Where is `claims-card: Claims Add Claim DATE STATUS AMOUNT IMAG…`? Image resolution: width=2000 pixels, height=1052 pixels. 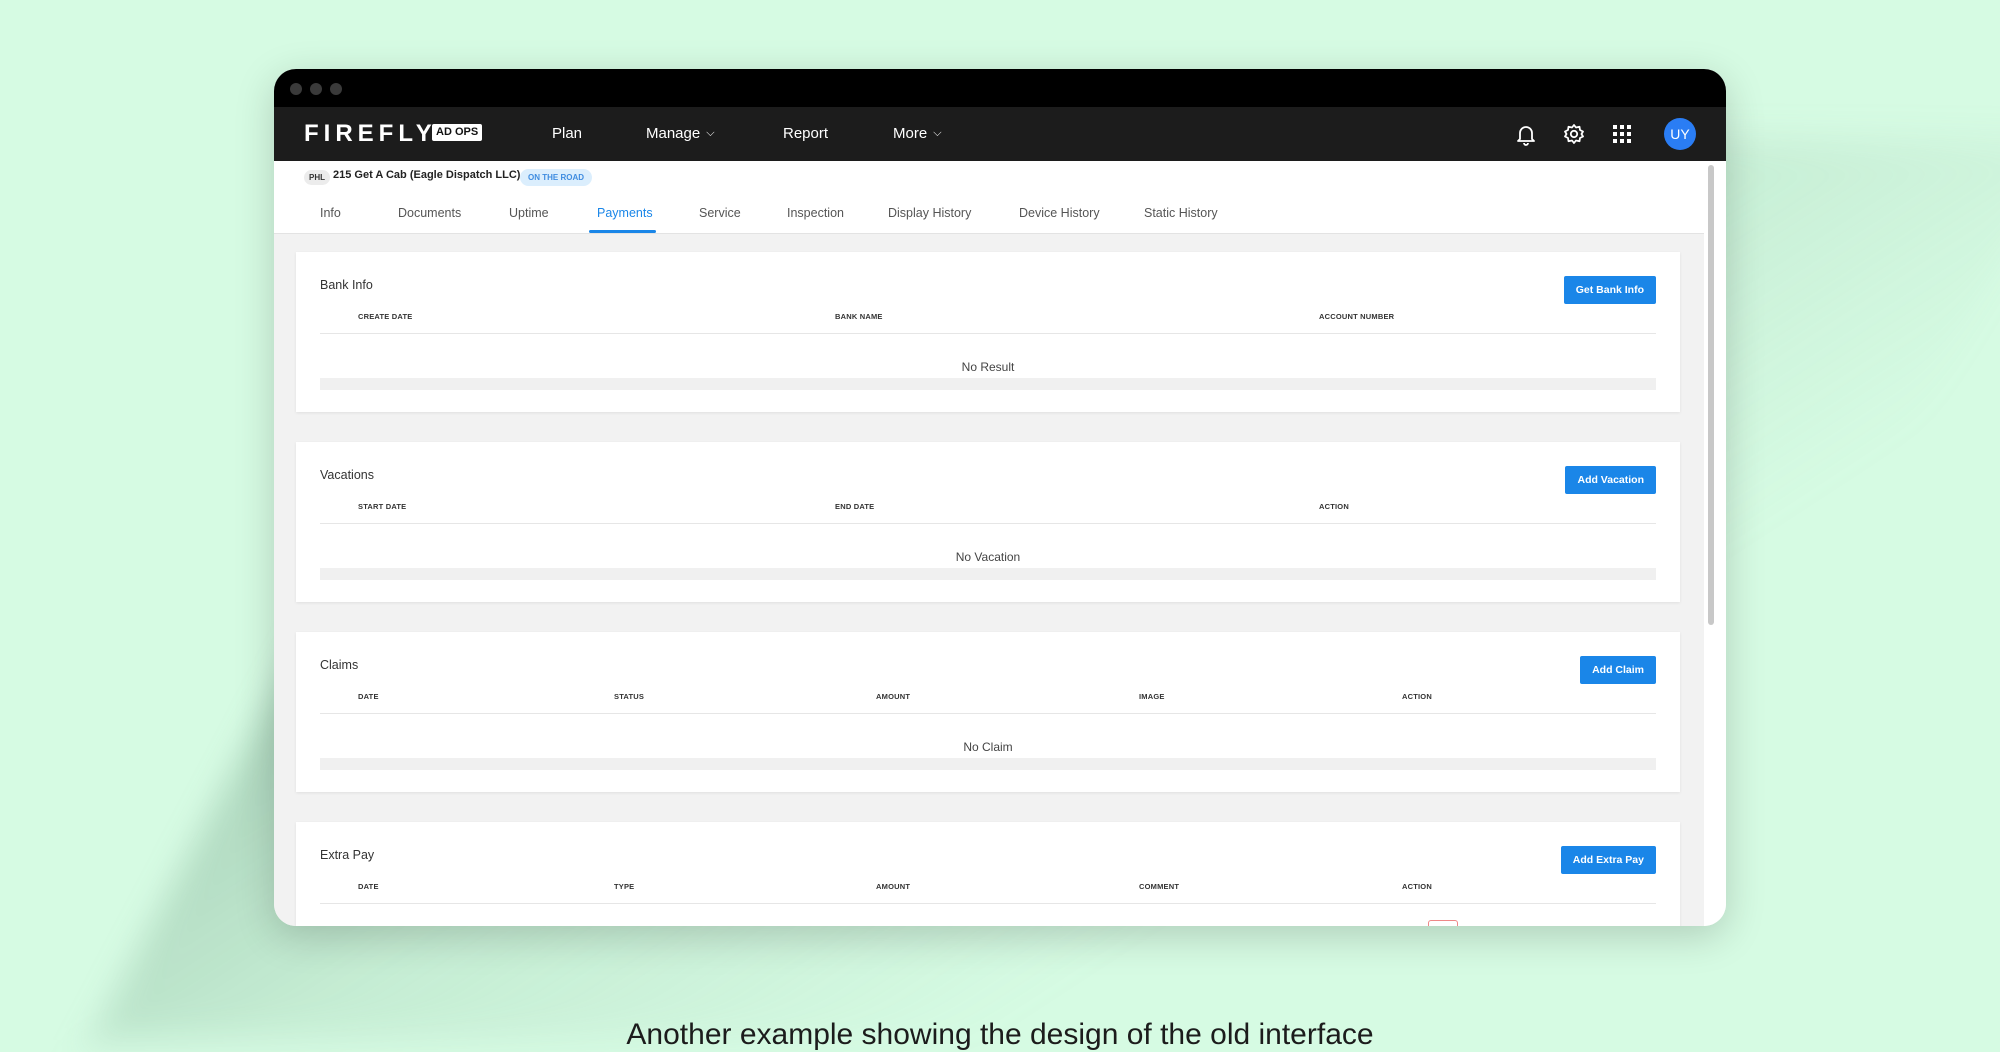 claims-card: Claims Add Claim DATE STATUS AMOUNT IMAG… is located at coordinates (988, 712).